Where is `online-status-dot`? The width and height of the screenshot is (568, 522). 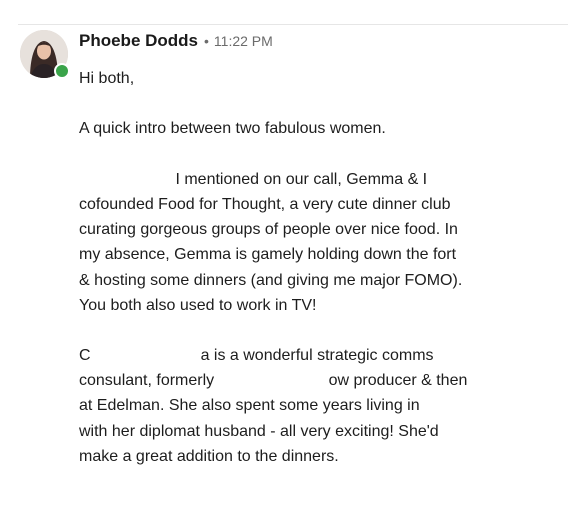 online-status-dot is located at coordinates (62, 71).